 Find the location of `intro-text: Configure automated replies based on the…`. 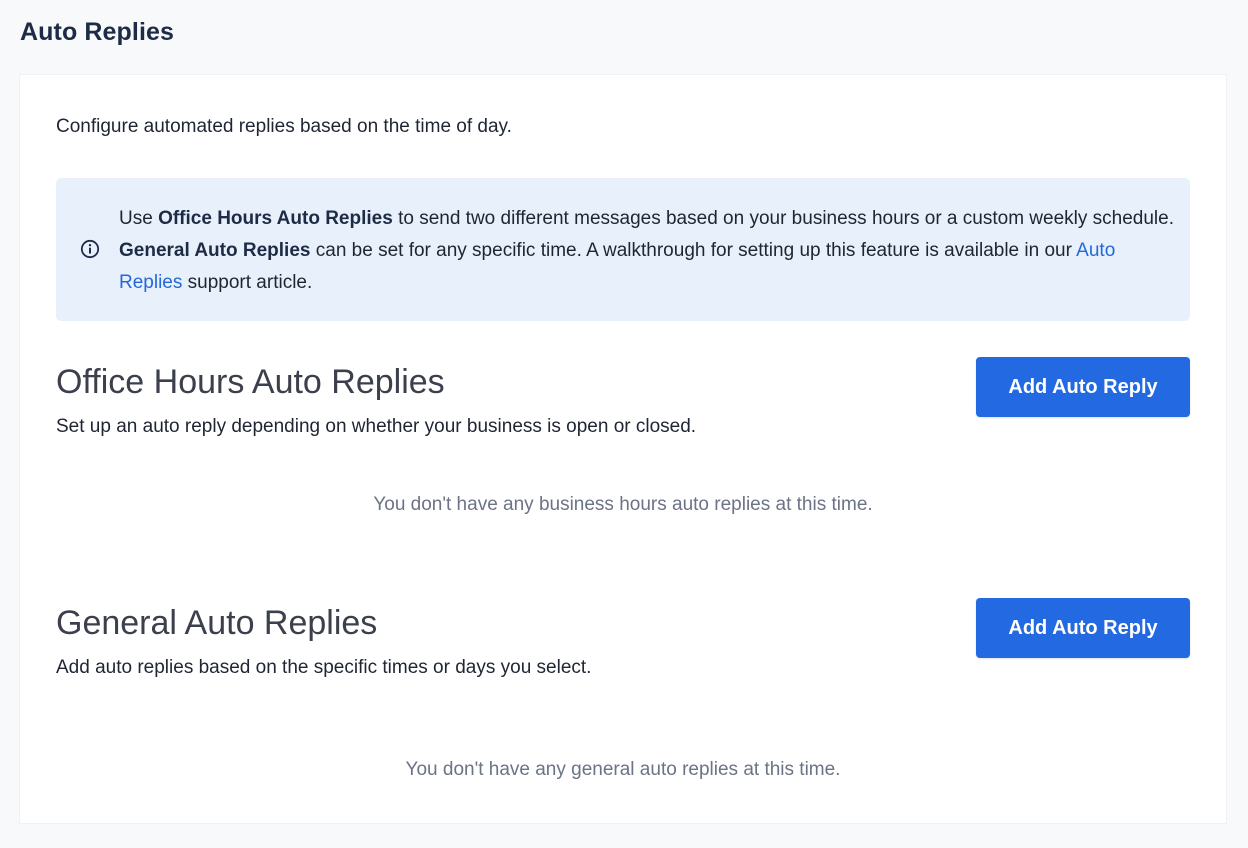

intro-text: Configure automated replies based on the… is located at coordinates (284, 126).